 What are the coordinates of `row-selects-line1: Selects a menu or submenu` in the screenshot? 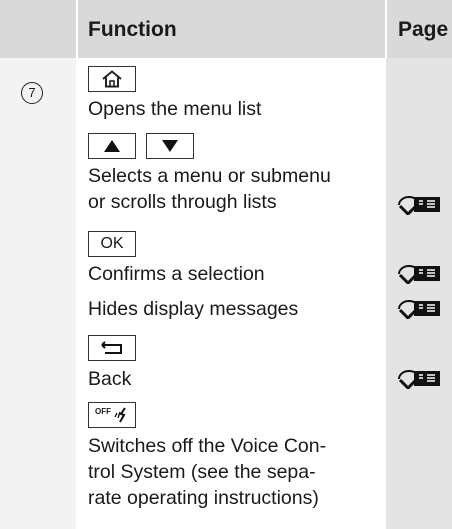 It's located at (209, 176).